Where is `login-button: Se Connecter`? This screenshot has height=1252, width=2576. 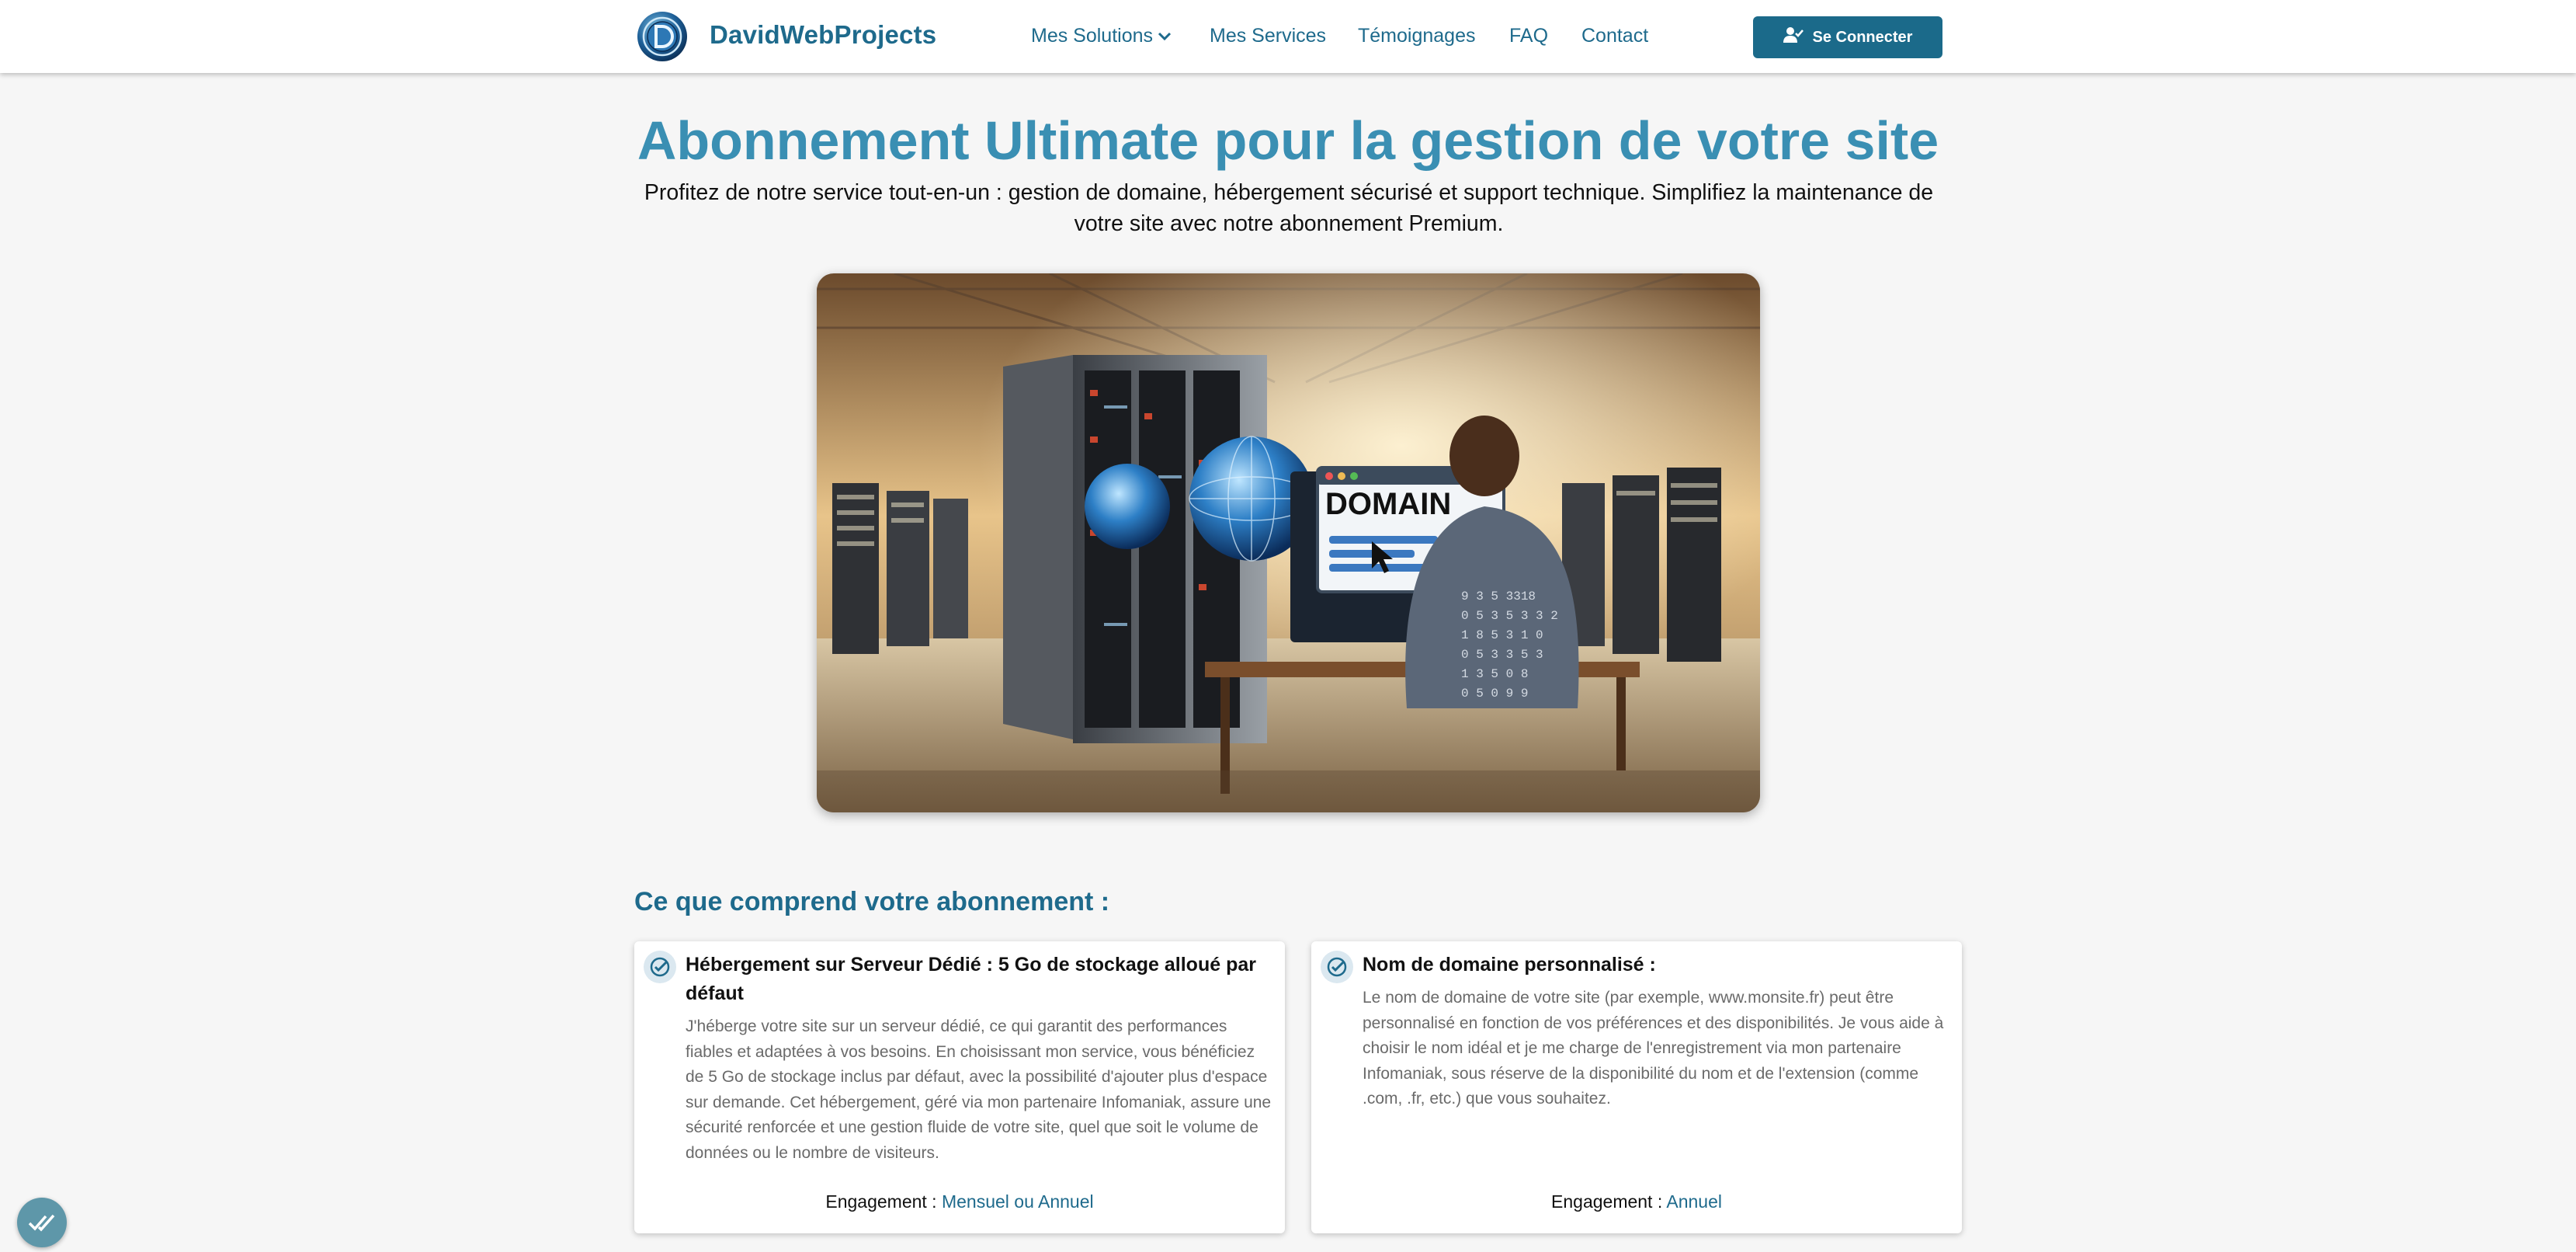 login-button: Se Connecter is located at coordinates (1847, 37).